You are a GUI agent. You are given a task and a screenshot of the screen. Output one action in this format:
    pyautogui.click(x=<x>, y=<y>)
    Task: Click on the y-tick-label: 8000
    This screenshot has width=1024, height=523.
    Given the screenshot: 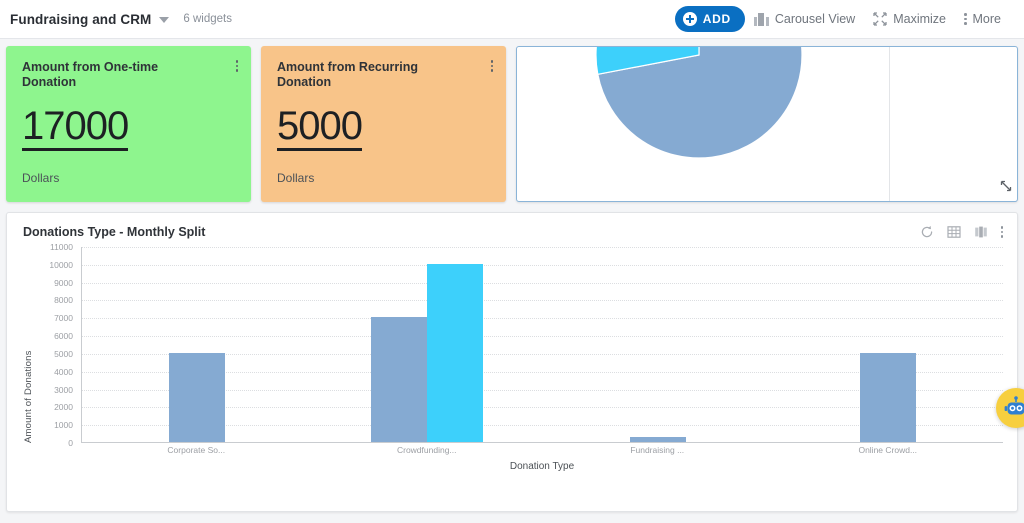 What is the action you would take?
    pyautogui.click(x=63, y=300)
    